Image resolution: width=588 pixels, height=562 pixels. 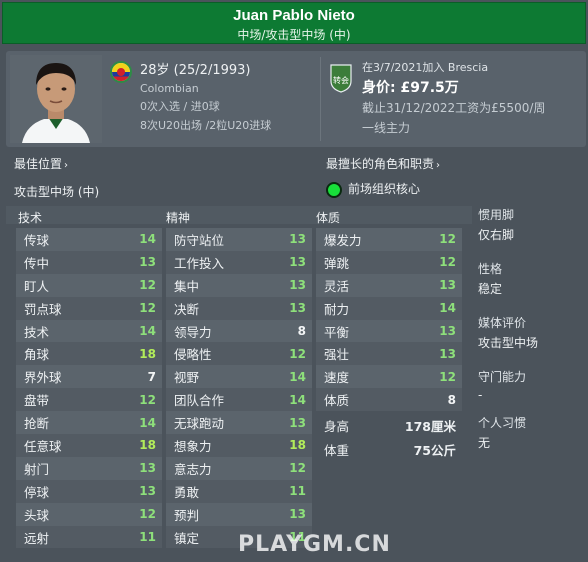 I want to click on best-role-link: 最擅长的角色和职责 ›, so click(x=383, y=163).